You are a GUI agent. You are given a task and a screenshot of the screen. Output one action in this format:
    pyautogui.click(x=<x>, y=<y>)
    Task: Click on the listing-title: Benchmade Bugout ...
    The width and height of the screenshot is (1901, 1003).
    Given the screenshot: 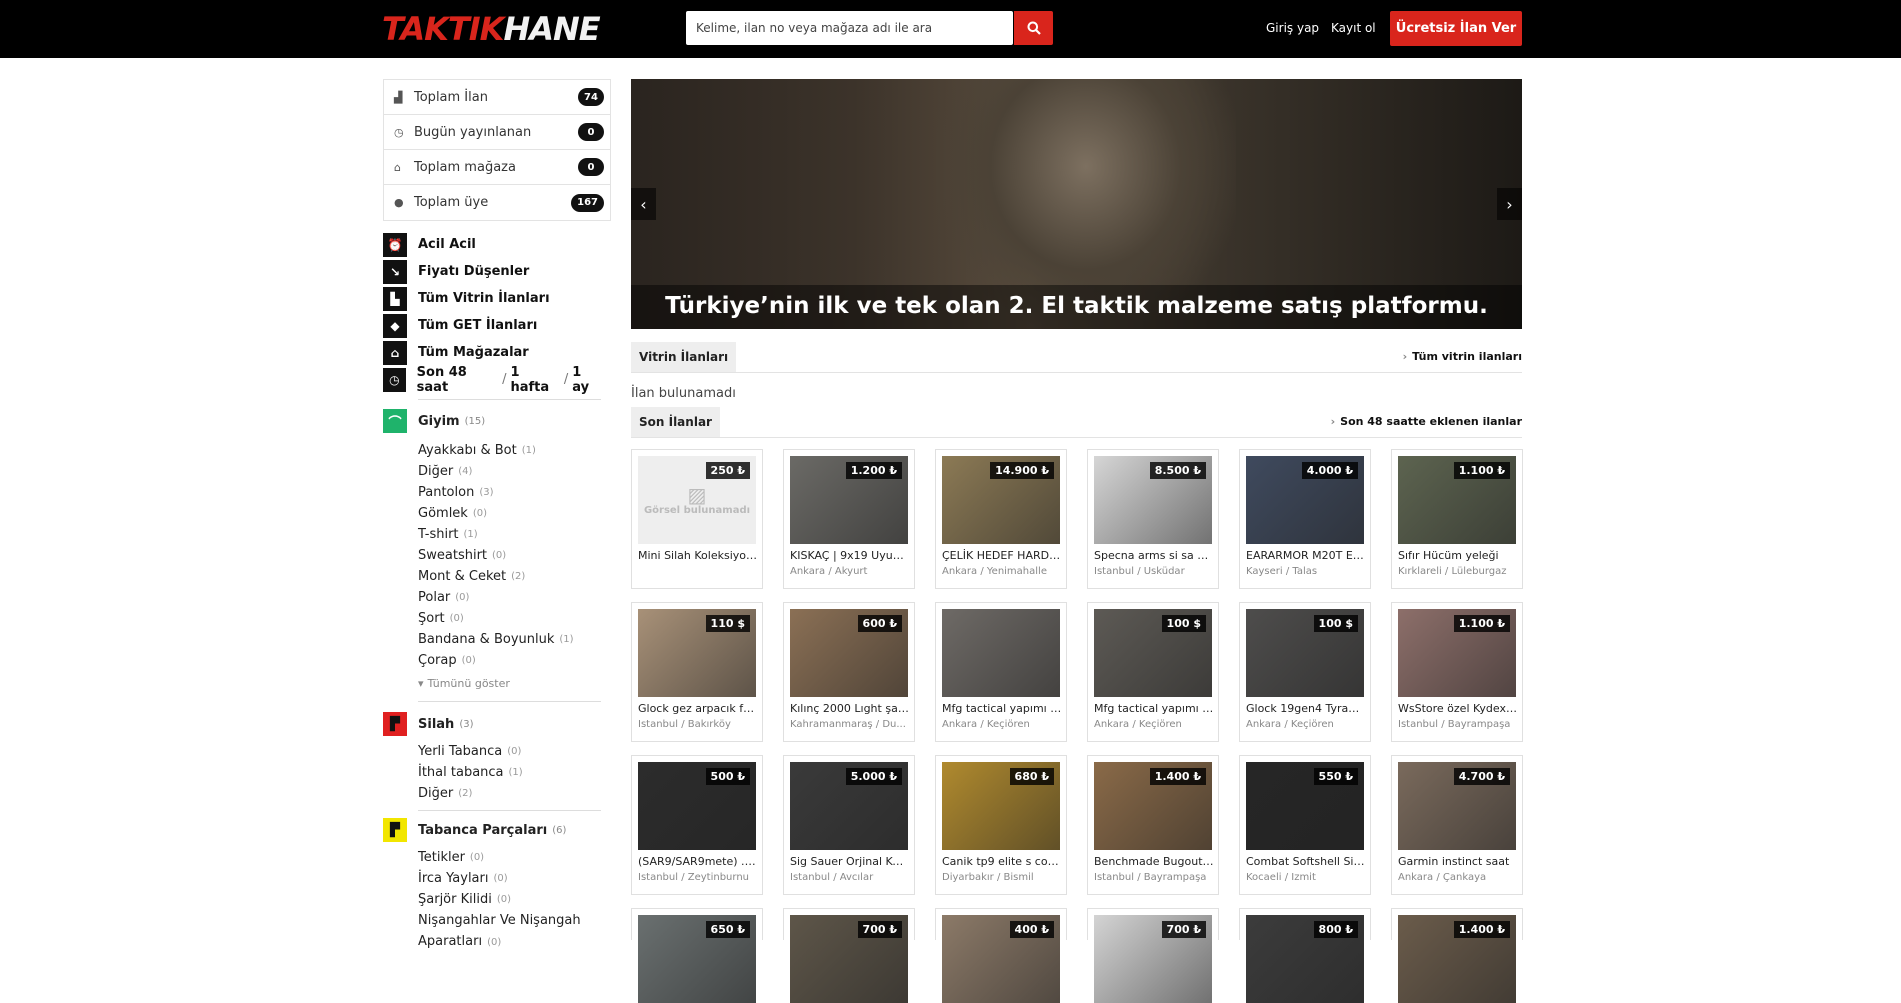 What is the action you would take?
    pyautogui.click(x=1154, y=861)
    